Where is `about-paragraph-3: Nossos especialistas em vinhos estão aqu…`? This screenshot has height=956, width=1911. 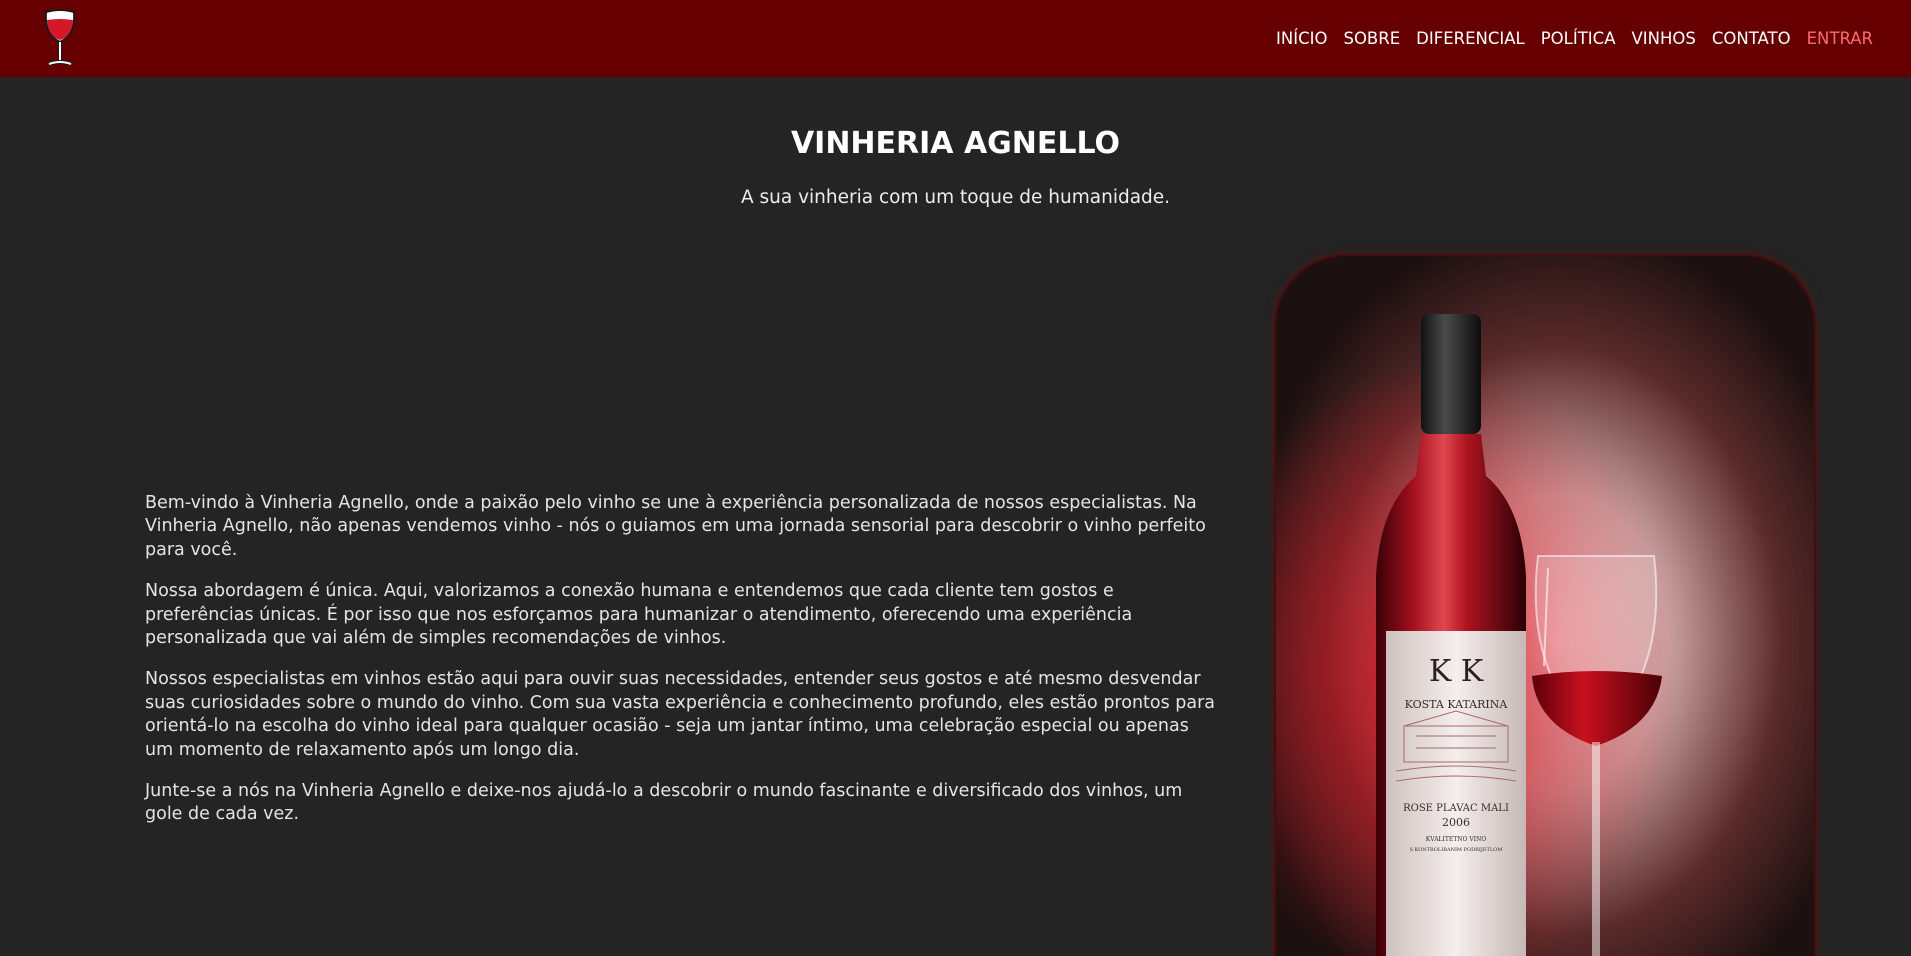
about-paragraph-3: Nossos especialistas em vinhos estão aqu… is located at coordinates (680, 714).